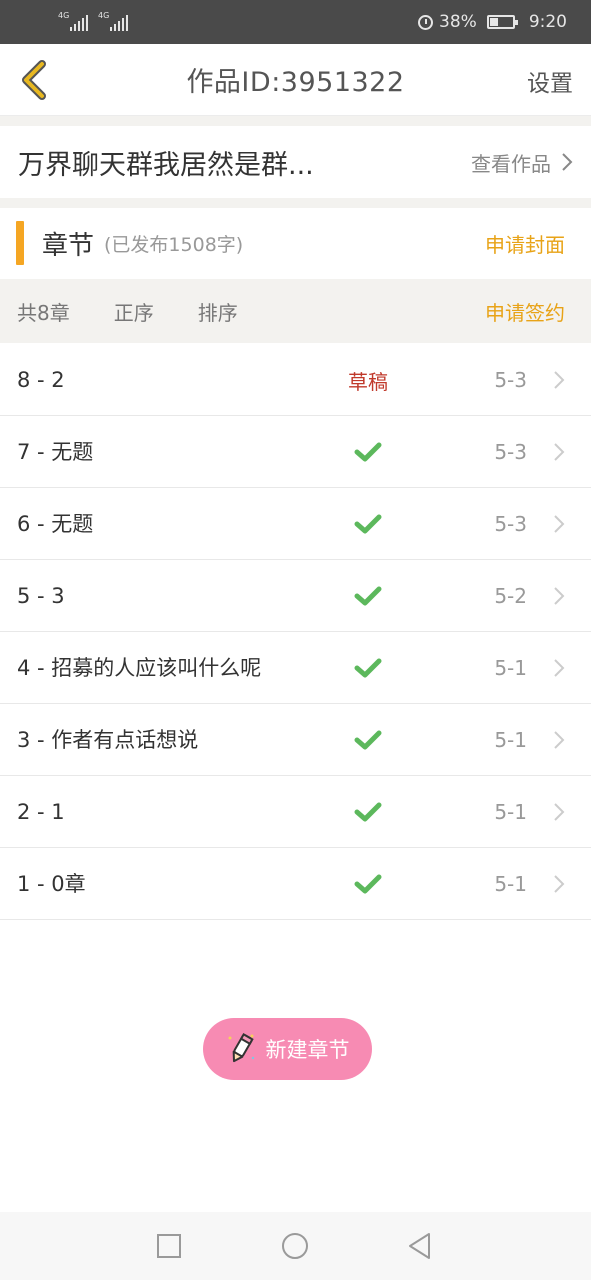 The height and width of the screenshot is (1280, 591). Describe the element at coordinates (295, 668) in the screenshot. I see `chapter-row: 4 - 招募的人应该叫什么呢 5-1` at that location.